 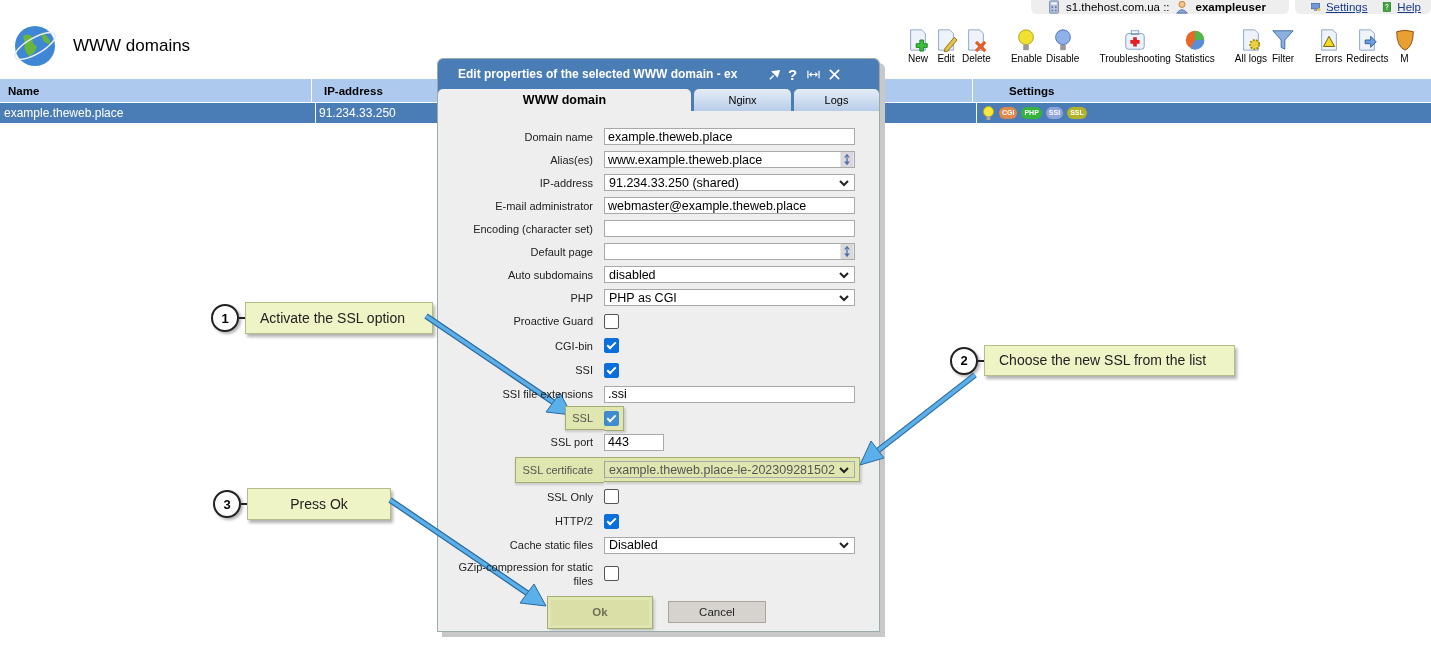 I want to click on field-label: Default page, so click(x=561, y=251).